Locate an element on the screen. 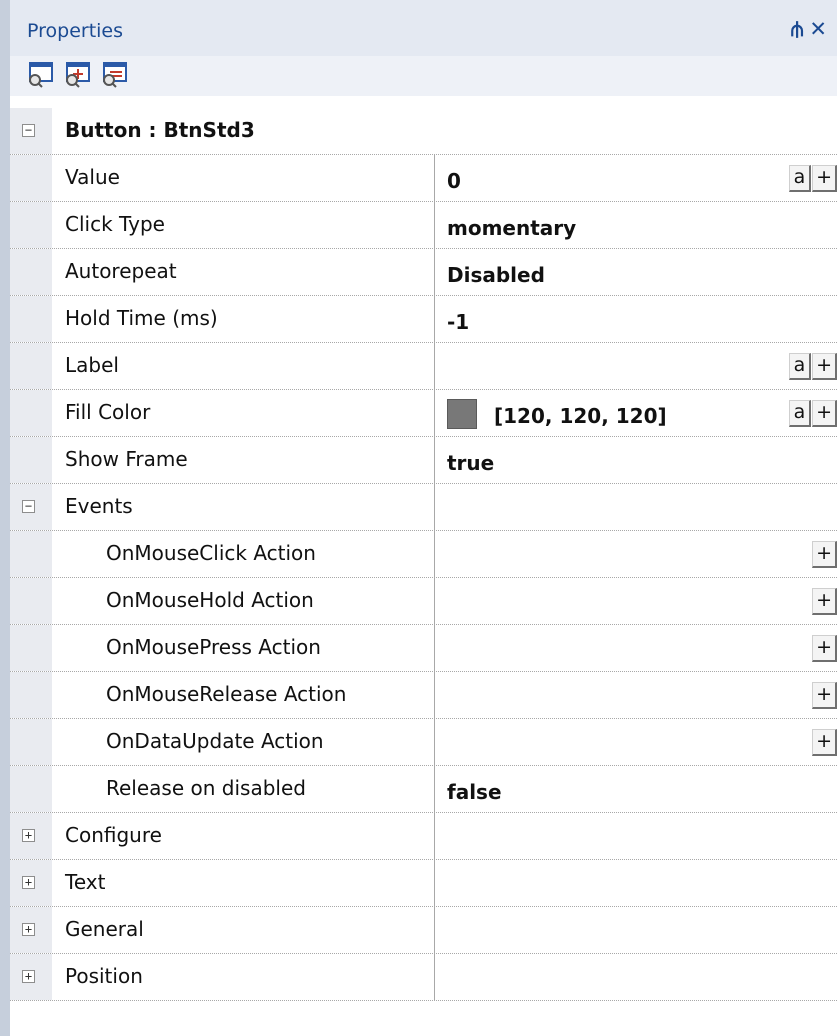 The width and height of the screenshot is (837, 1036). property-row-click-type: Click Type momentary is located at coordinates (423, 225).